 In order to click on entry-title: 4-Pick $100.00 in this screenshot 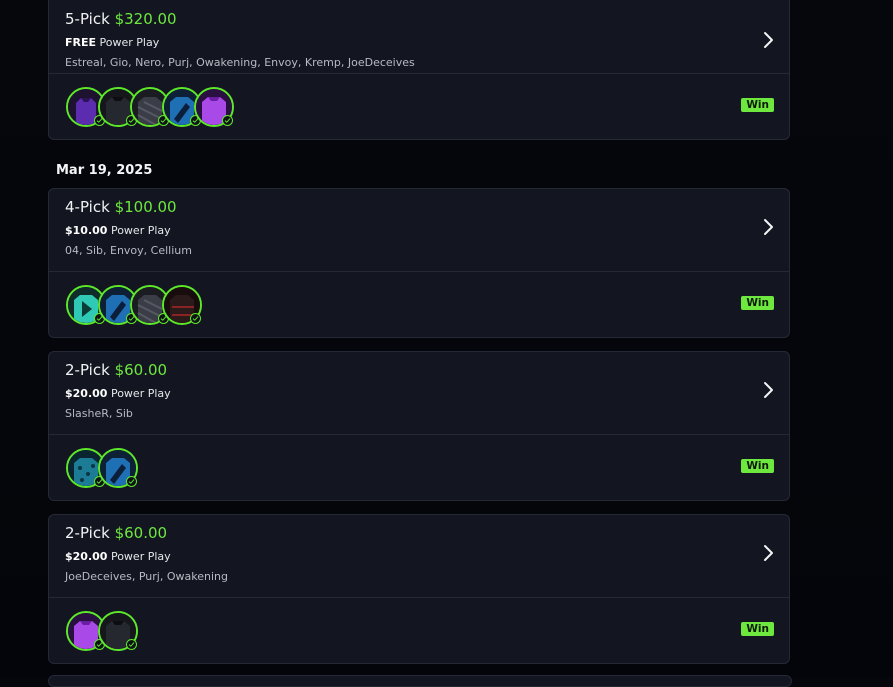, I will do `click(121, 207)`.